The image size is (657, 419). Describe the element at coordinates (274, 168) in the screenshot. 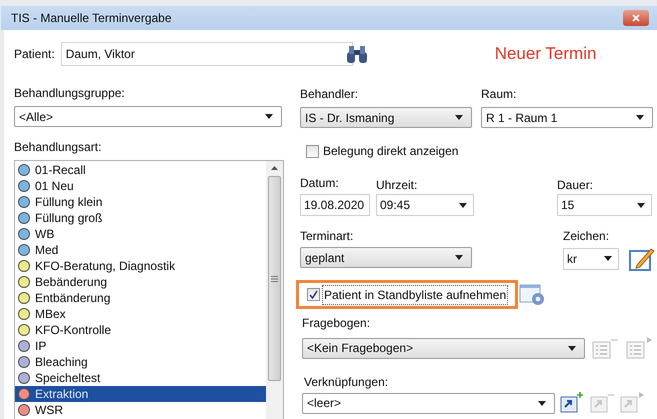

I see `scroll-up-icon` at that location.